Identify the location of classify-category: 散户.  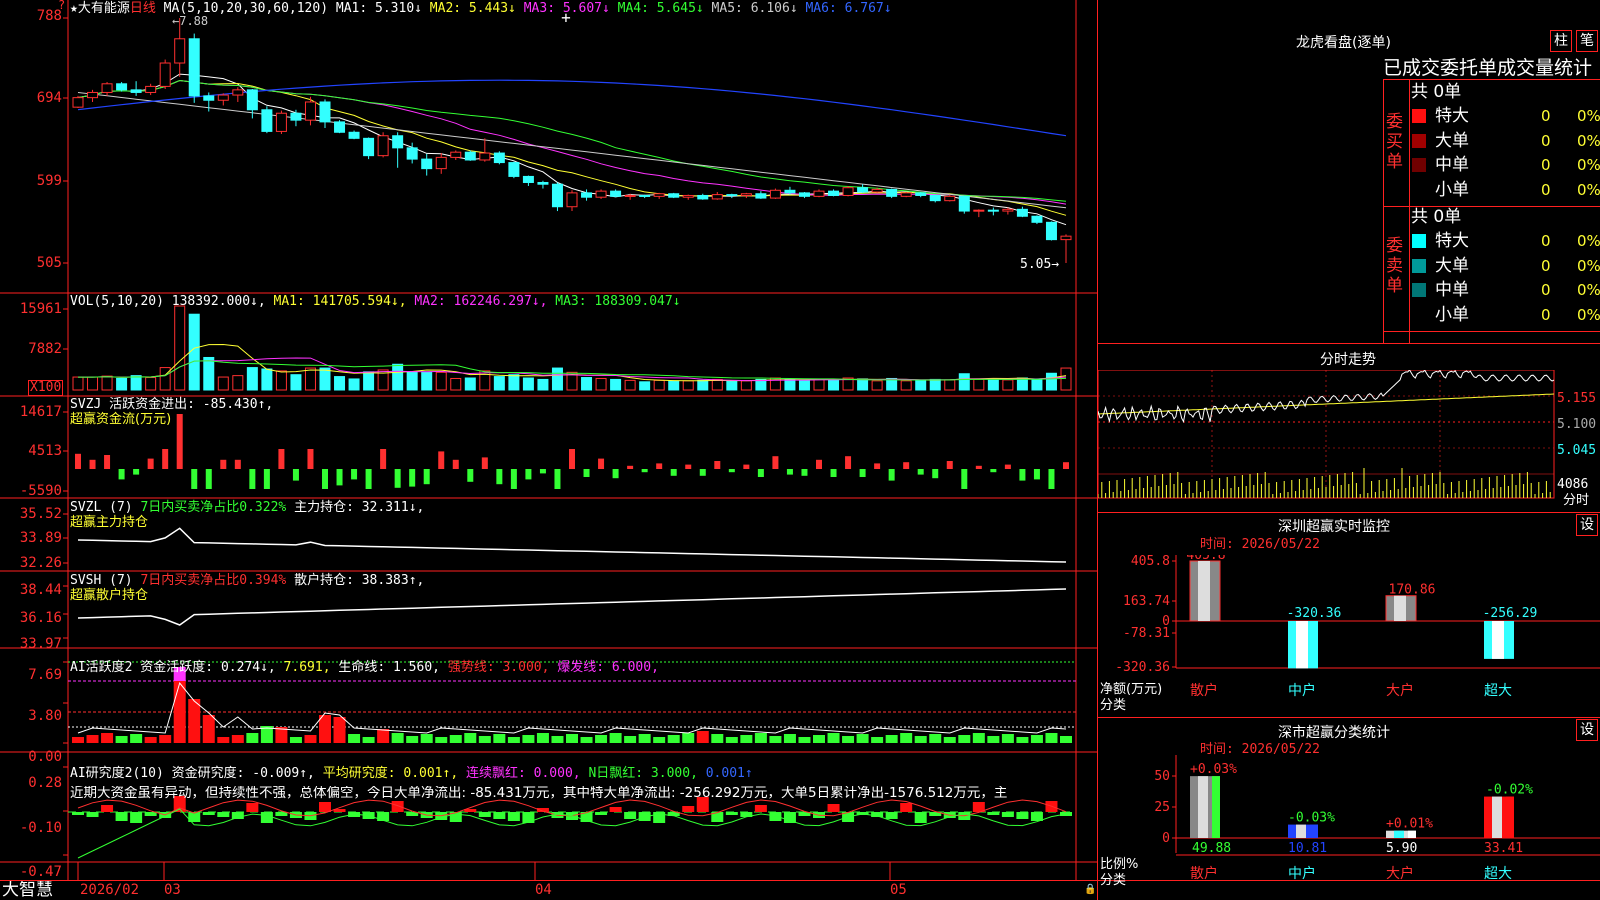
(1204, 873).